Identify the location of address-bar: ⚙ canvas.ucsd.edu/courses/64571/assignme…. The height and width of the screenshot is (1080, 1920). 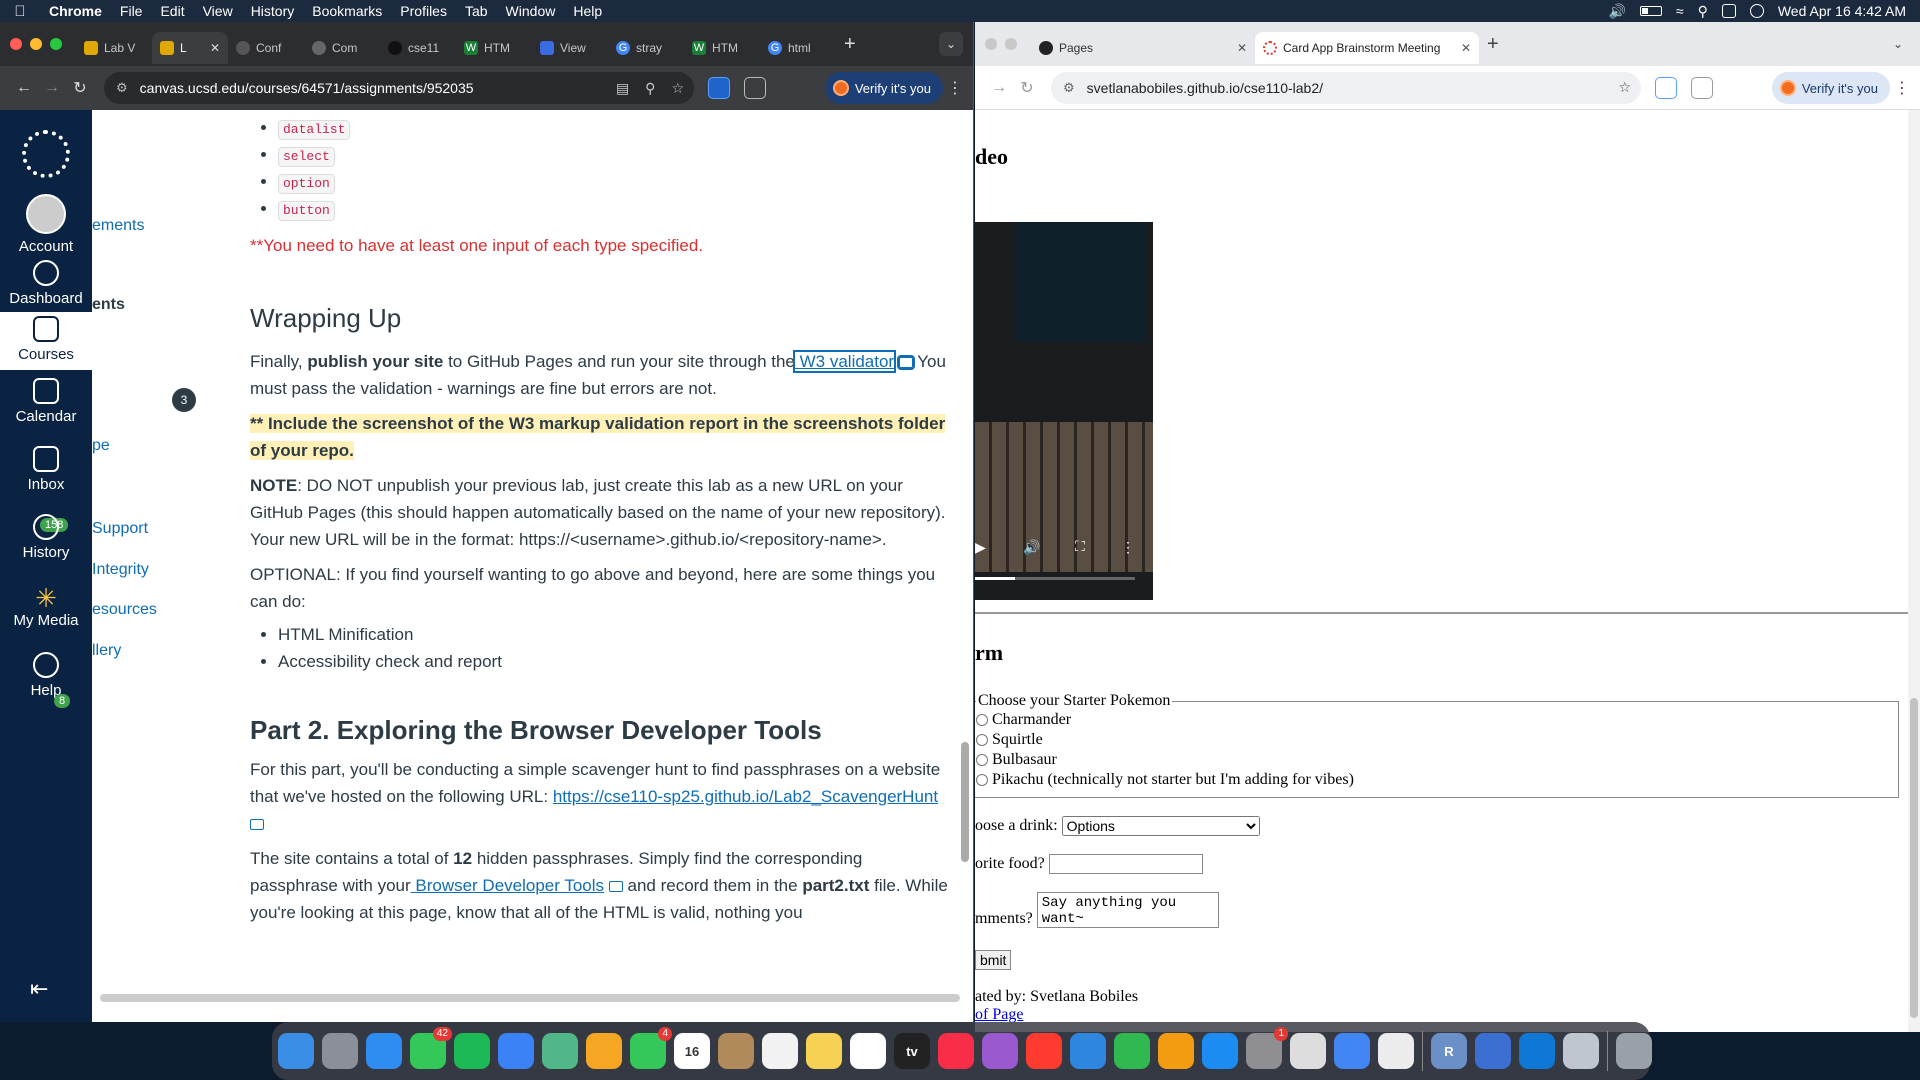
(399, 88).